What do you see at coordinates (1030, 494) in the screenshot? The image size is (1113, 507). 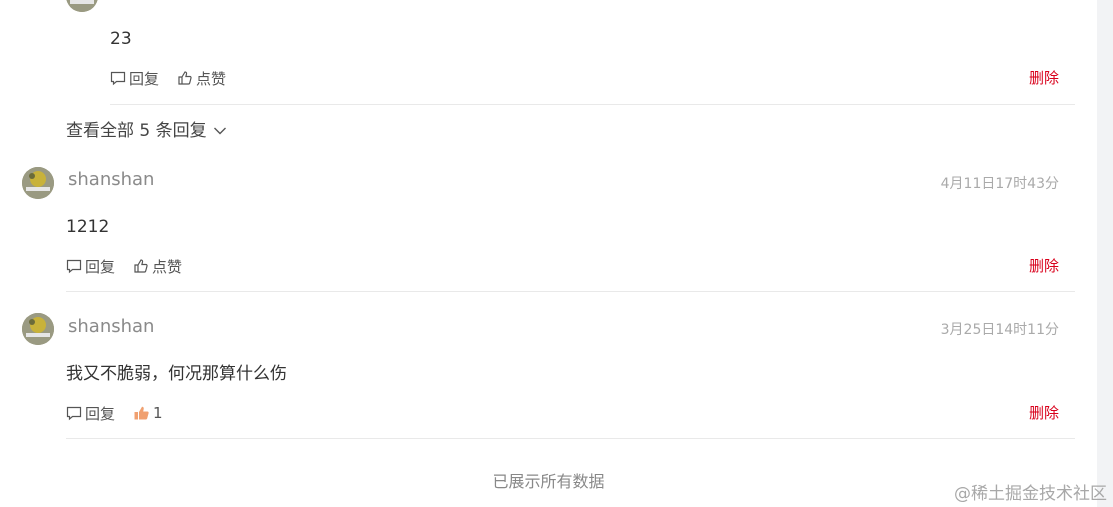 I see `watermark: @稀土掘金技术社区` at bounding box center [1030, 494].